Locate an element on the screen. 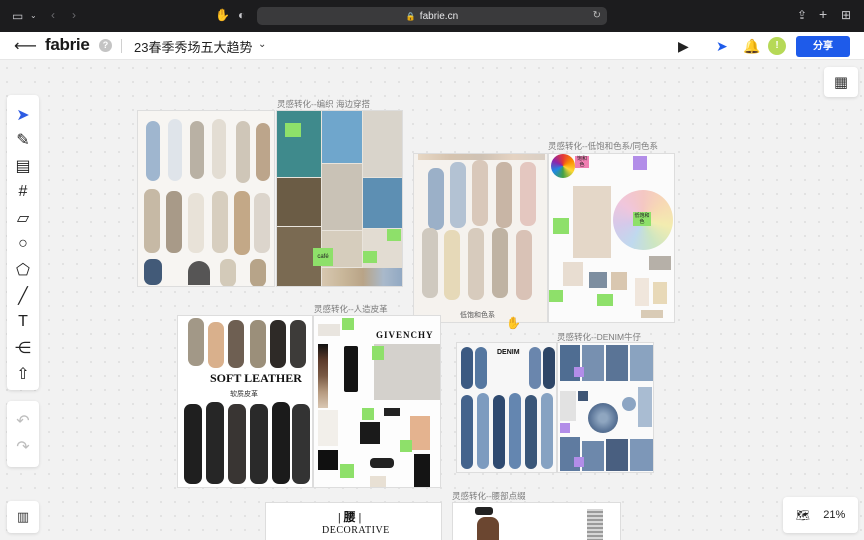 This screenshot has height=540, width=864. minimap-icon: 🗺 is located at coordinates (803, 515).